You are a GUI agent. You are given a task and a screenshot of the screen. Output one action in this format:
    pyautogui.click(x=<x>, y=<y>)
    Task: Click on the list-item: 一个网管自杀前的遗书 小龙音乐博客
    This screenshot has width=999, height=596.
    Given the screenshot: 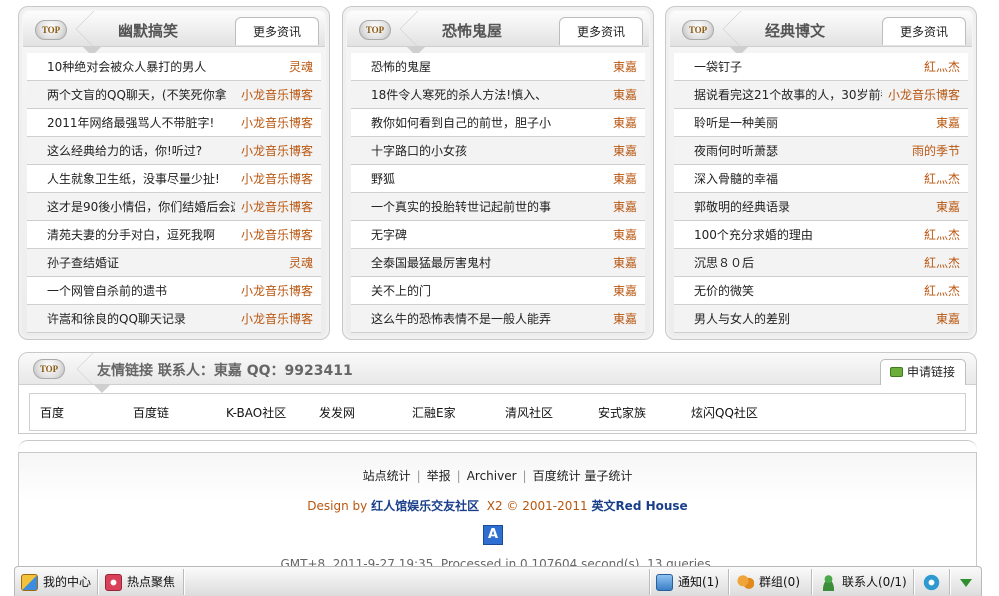 What is the action you would take?
    pyautogui.click(x=174, y=291)
    